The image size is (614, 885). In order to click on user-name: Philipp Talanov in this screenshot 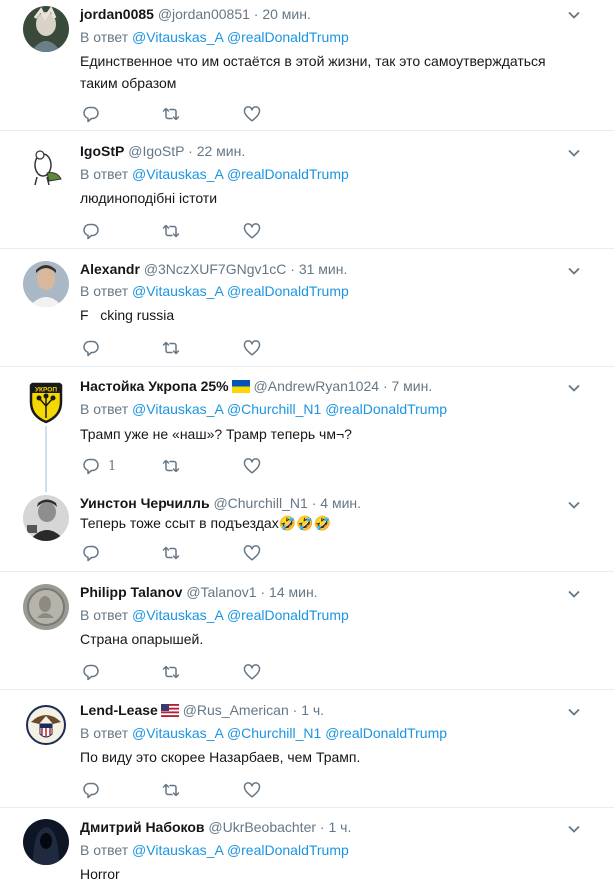, I will do `click(131, 592)`.